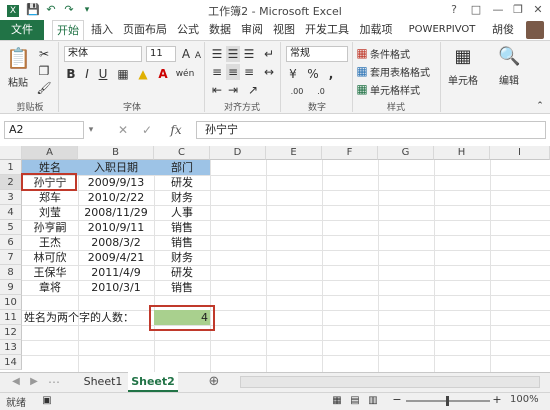 This screenshot has height=410, width=550. What do you see at coordinates (11, 272) in the screenshot?
I see `row-header: 8` at bounding box center [11, 272].